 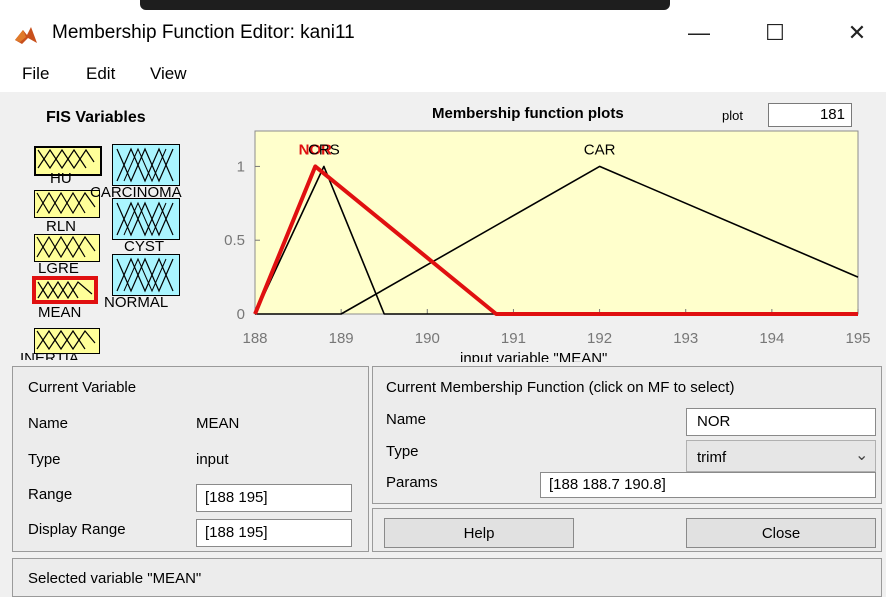 What do you see at coordinates (234, 240) in the screenshot?
I see `y-tick-label: 0.5` at bounding box center [234, 240].